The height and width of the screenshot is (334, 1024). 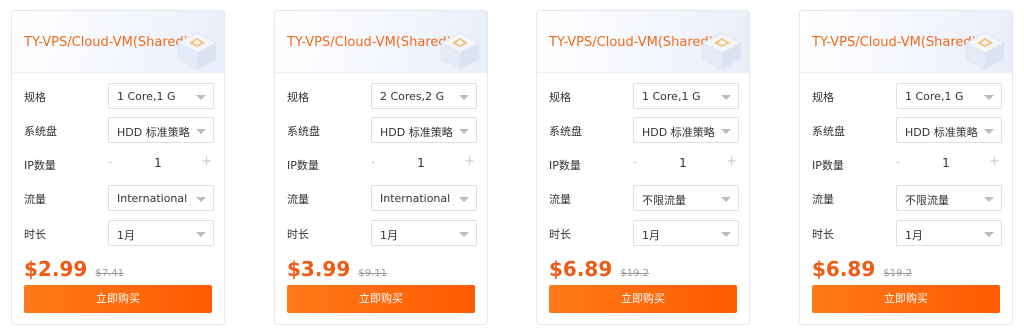 What do you see at coordinates (412, 96) in the screenshot?
I see `spec-value: 2 Cores,2 G` at bounding box center [412, 96].